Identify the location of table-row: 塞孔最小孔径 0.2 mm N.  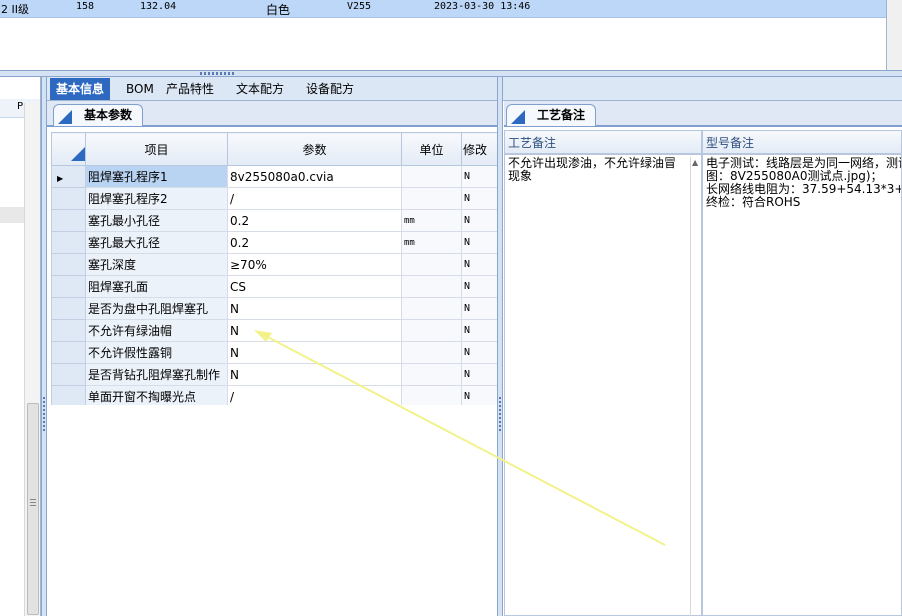
(274, 220).